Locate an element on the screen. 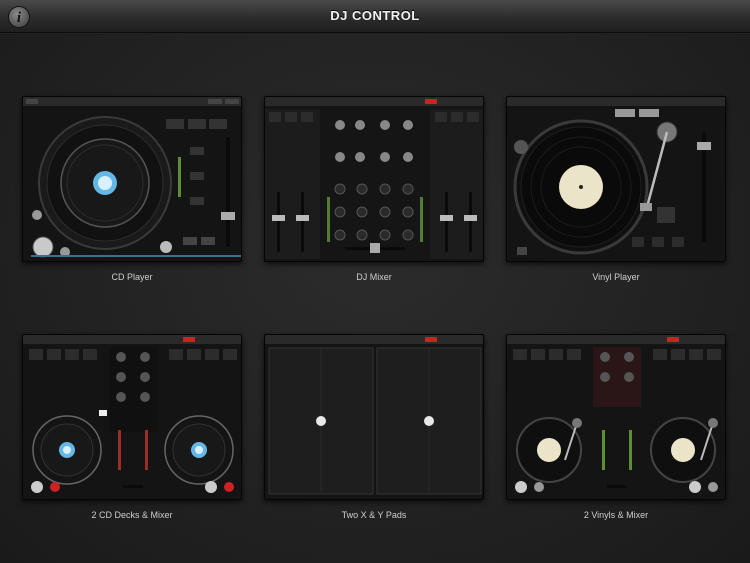 Image resolution: width=750 pixels, height=563 pixels. tile-label: Vinyl Player is located at coordinates (616, 277).